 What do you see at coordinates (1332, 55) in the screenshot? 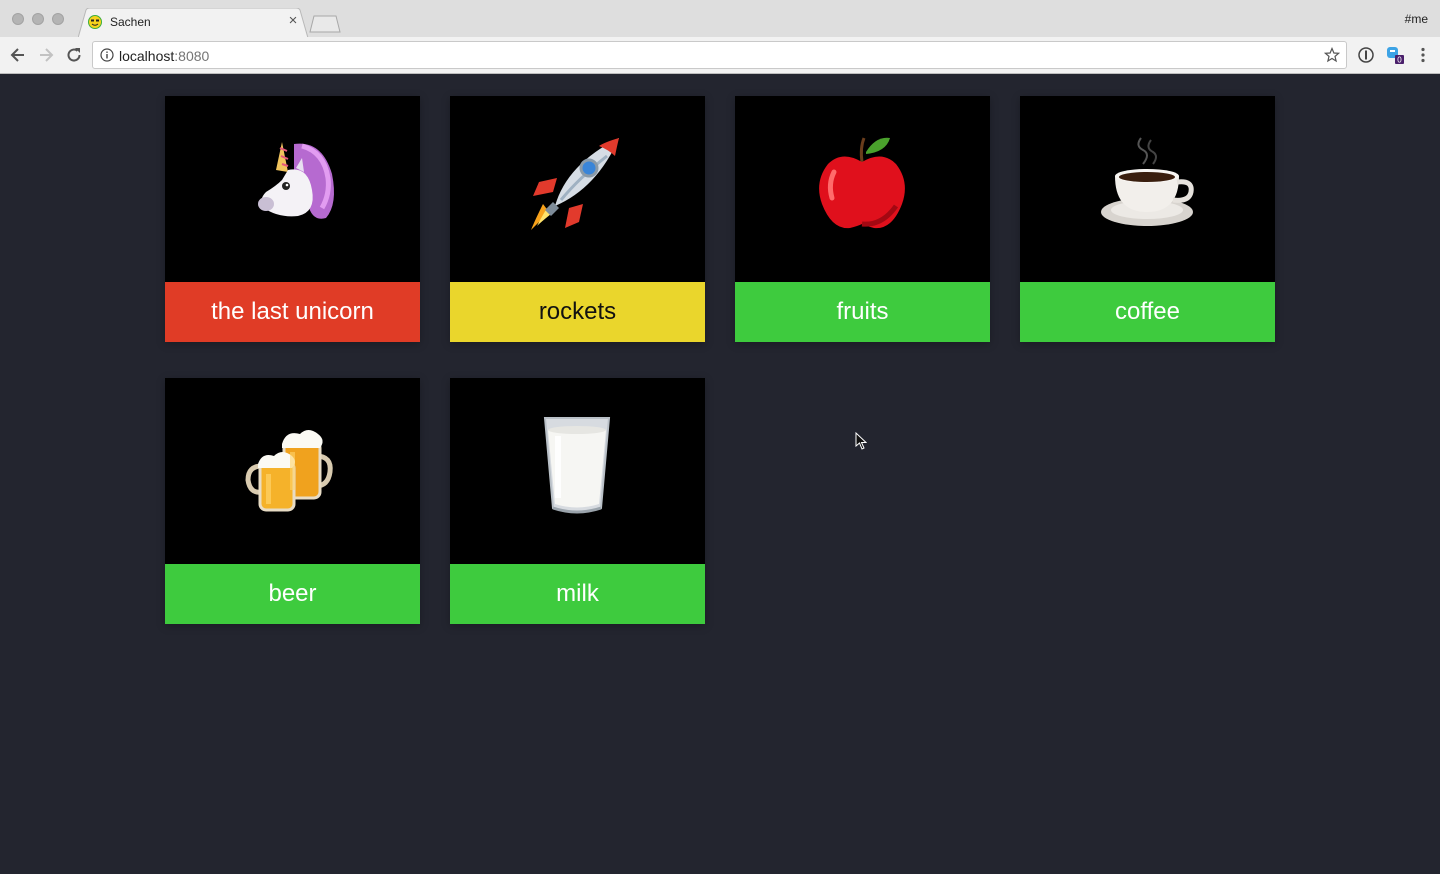
I see `bookmark-star-icon` at bounding box center [1332, 55].